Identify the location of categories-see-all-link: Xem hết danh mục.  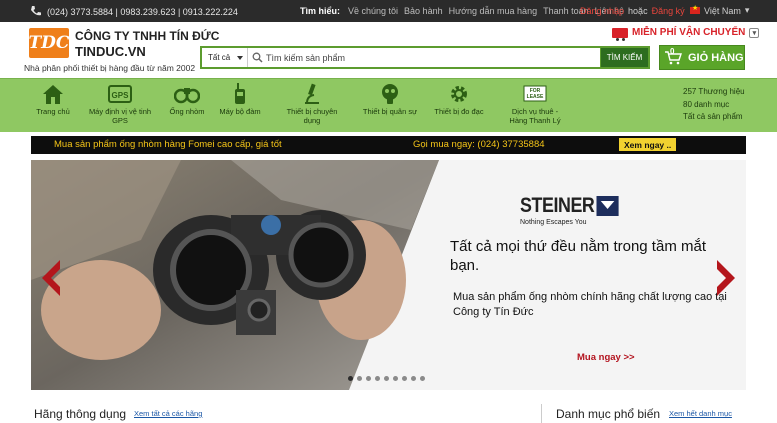
(700, 413).